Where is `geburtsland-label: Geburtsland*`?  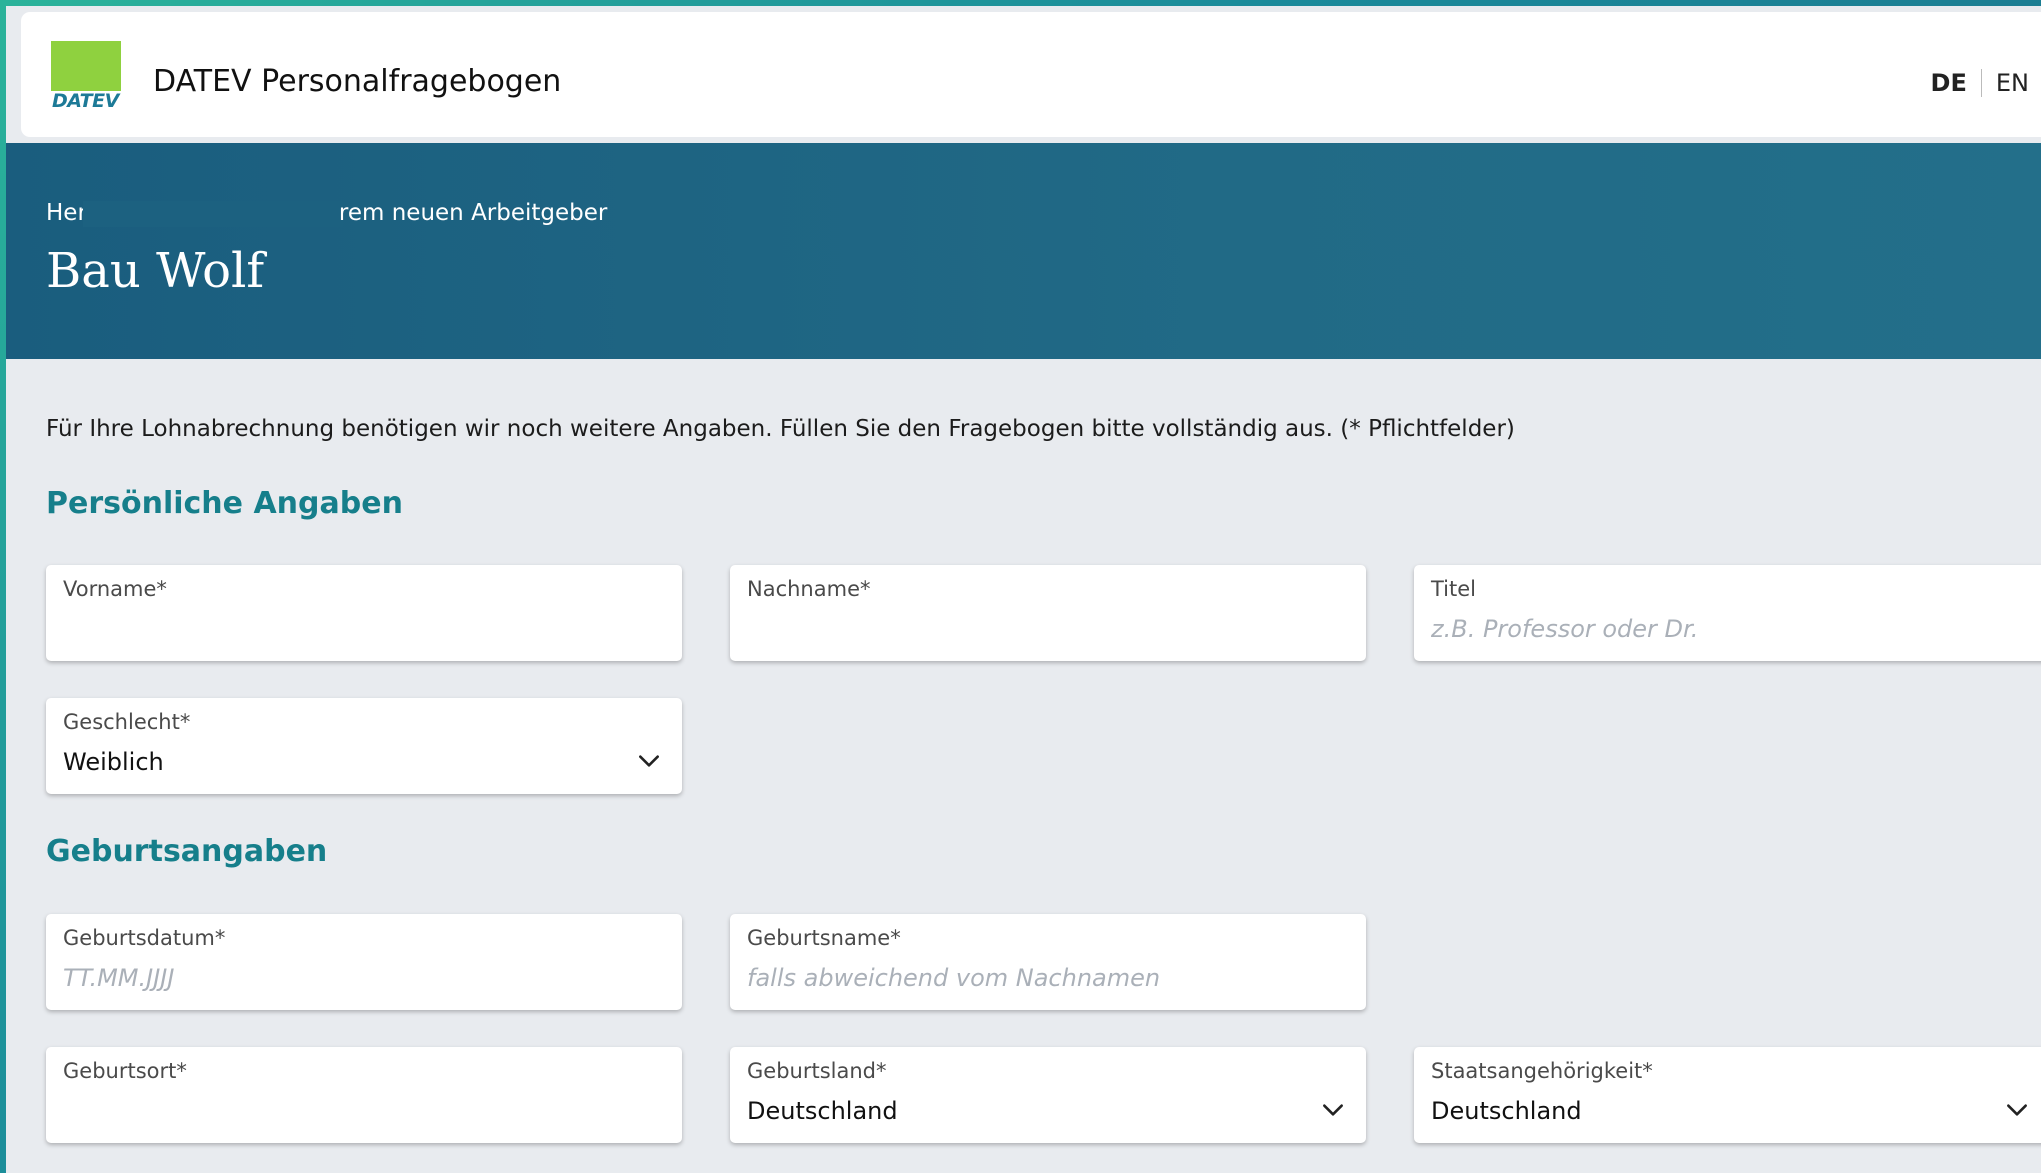 geburtsland-label: Geburtsland* is located at coordinates (817, 1071).